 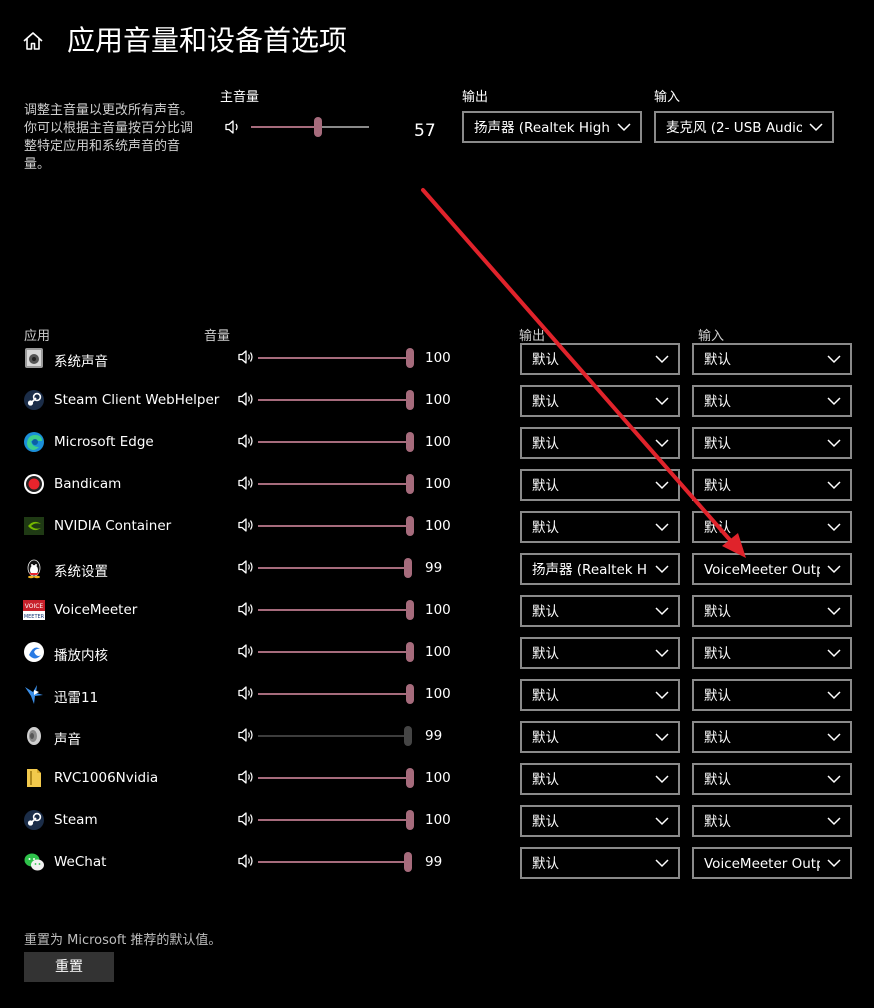 What do you see at coordinates (744, 127) in the screenshot?
I see `master-input-dropdown: 麦克风 (2- USB Audio` at bounding box center [744, 127].